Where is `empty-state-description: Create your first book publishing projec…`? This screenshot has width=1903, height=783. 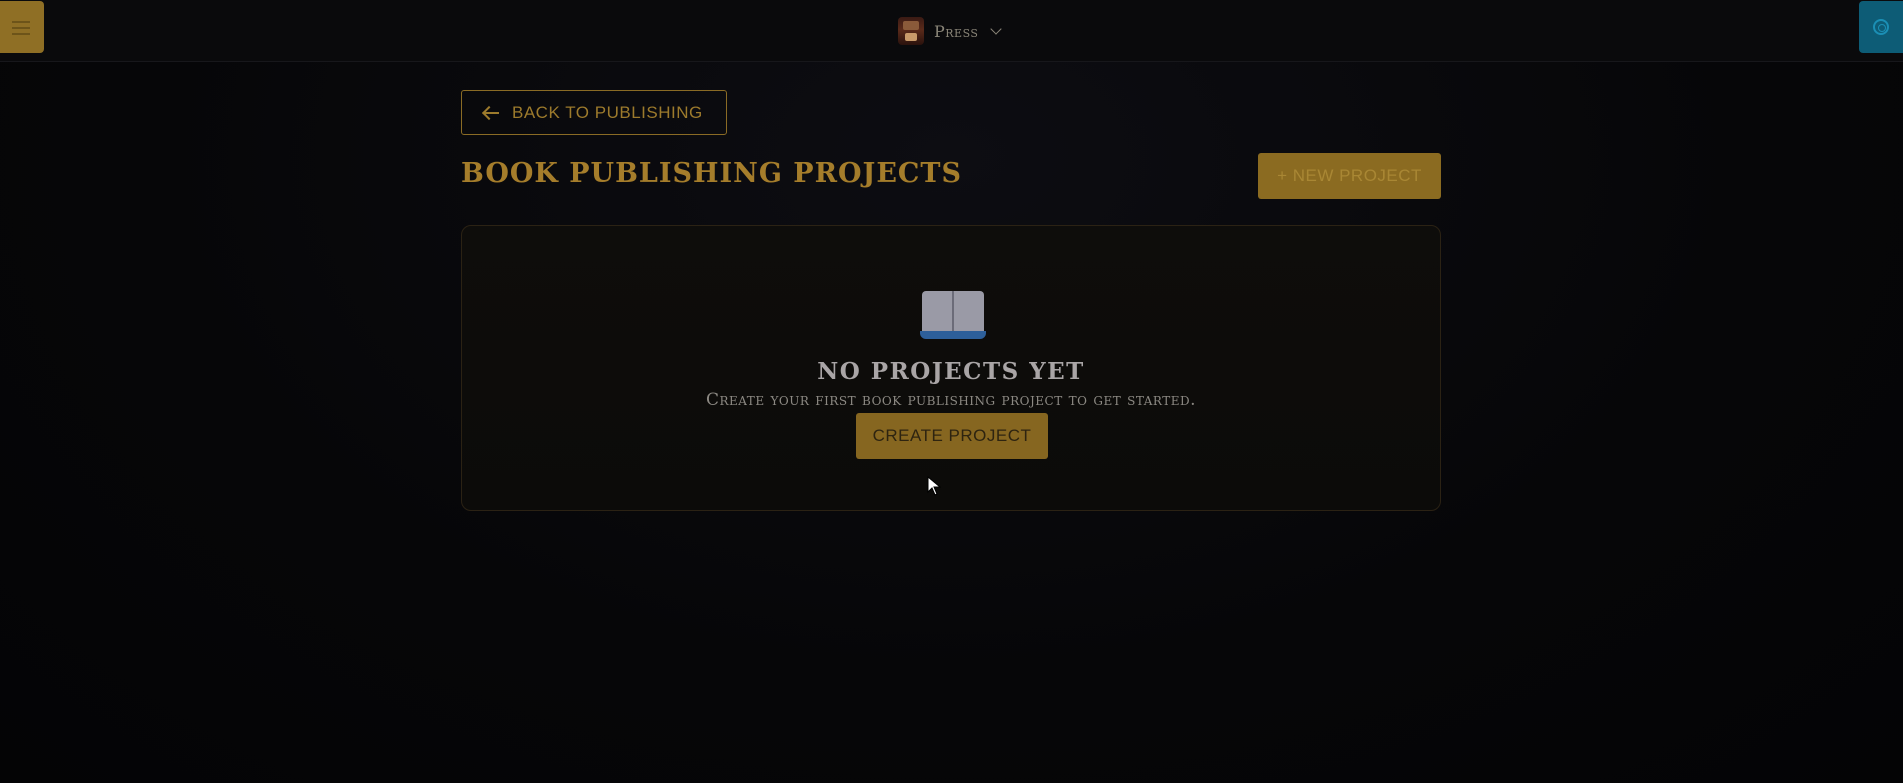
empty-state-description: Create your first book publishing projec… is located at coordinates (951, 400).